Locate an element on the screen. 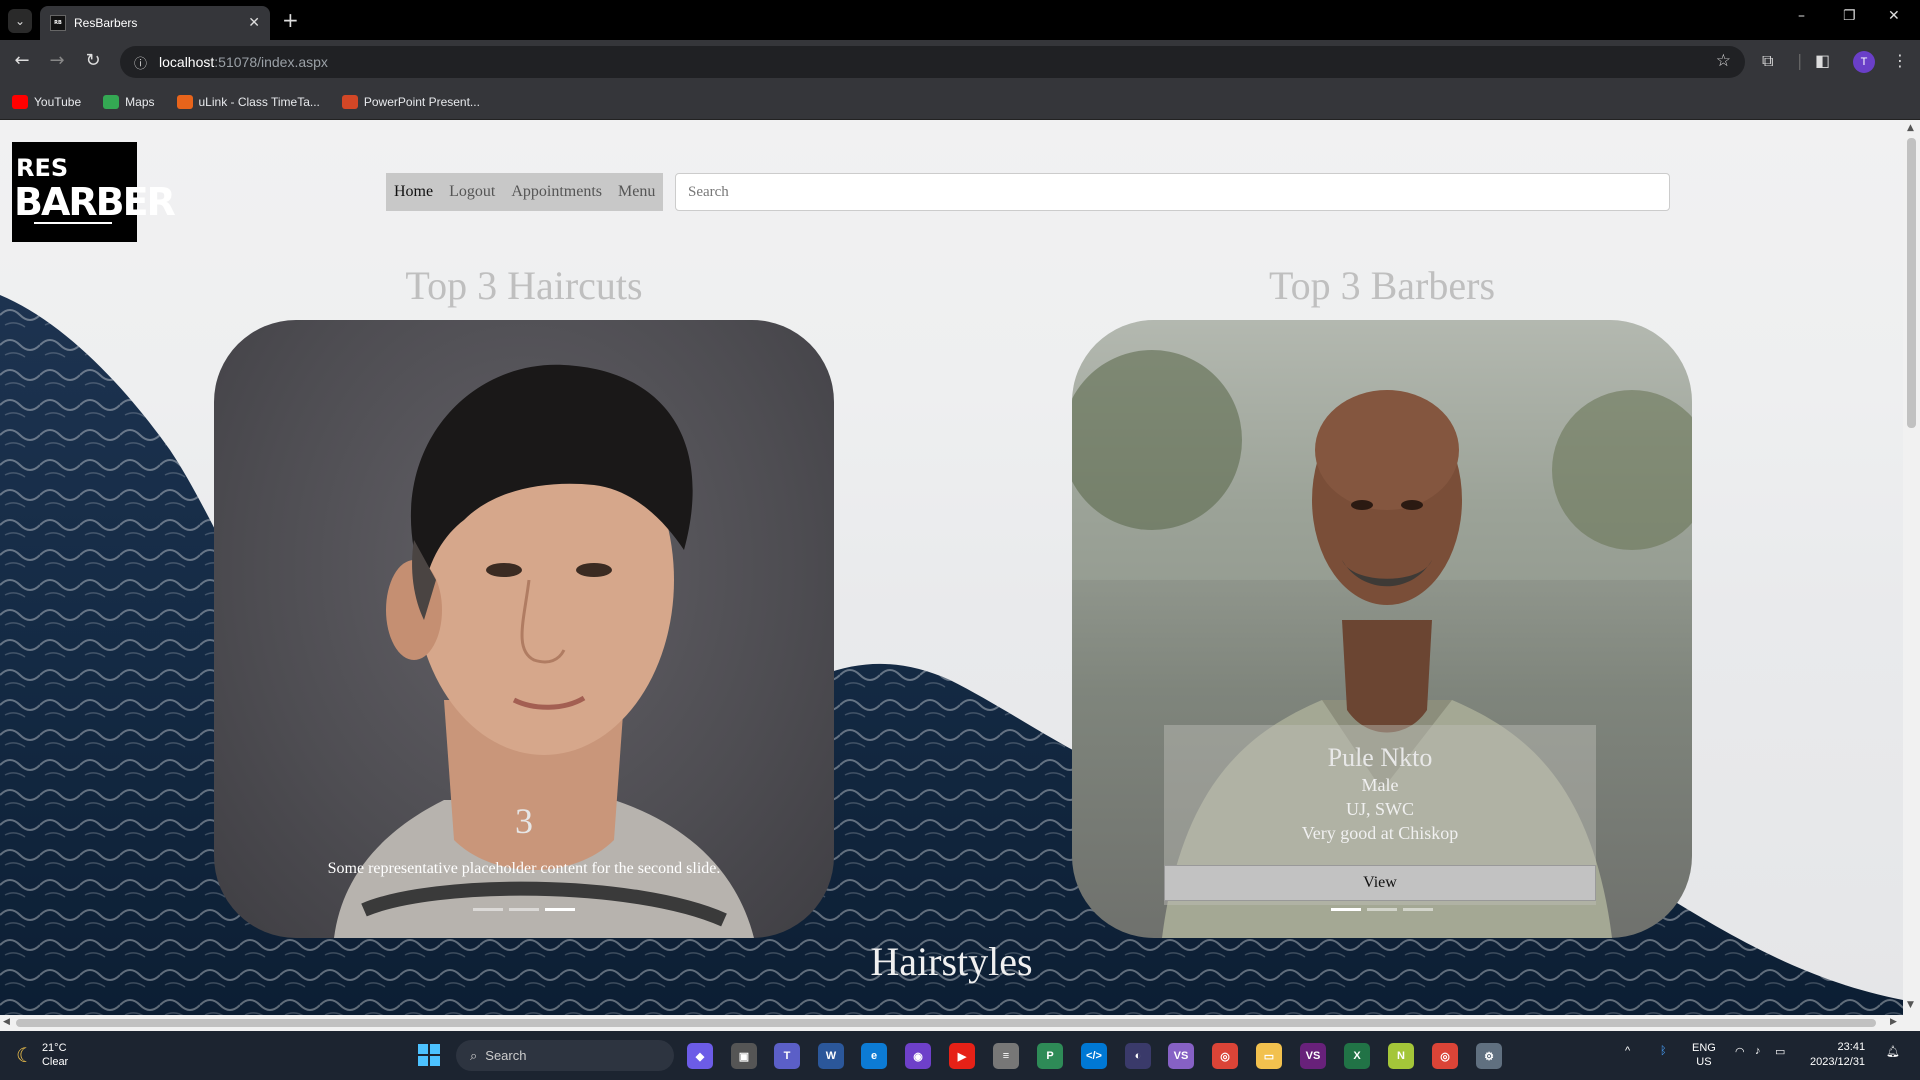 The height and width of the screenshot is (1080, 1920). windows-start-icon is located at coordinates (429, 1055).